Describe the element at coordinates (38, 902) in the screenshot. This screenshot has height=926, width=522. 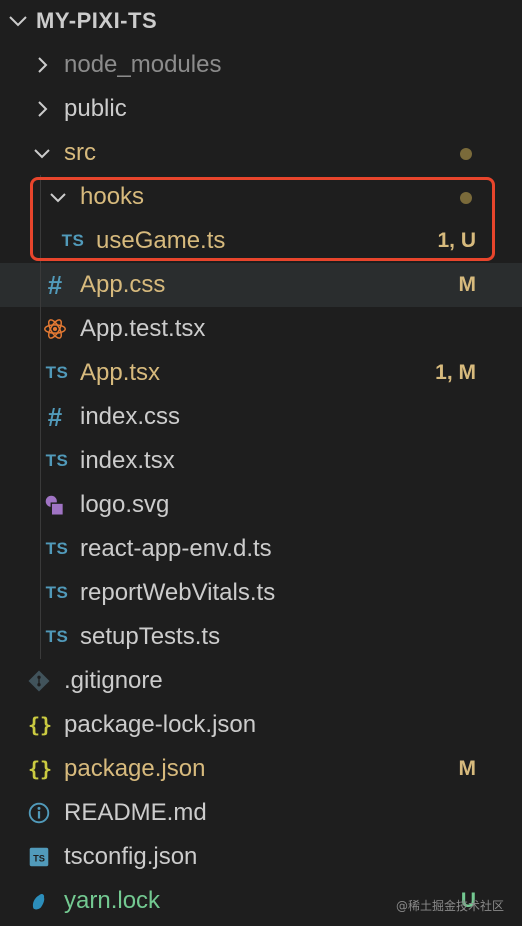
I see `yarn-icon` at that location.